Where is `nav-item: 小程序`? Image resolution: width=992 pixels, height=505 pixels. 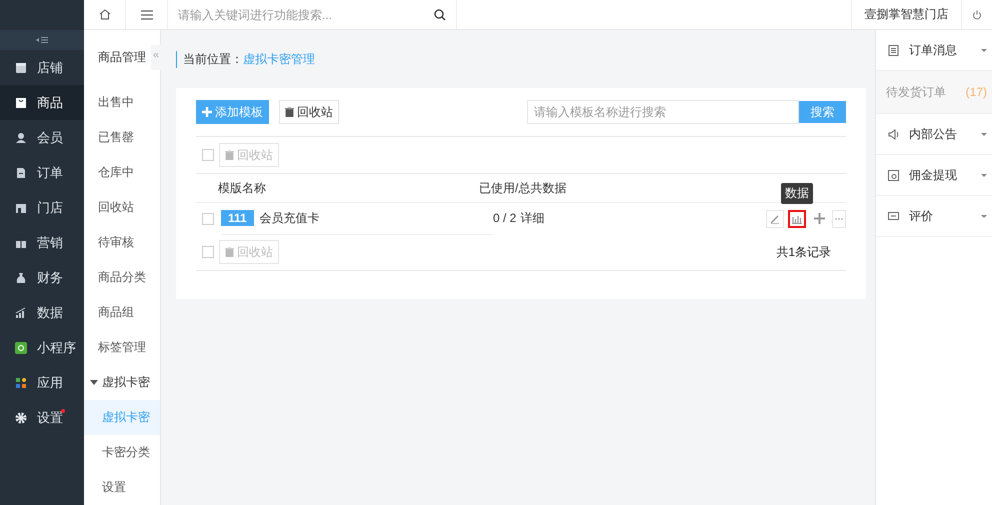 nav-item: 小程序 is located at coordinates (42, 347).